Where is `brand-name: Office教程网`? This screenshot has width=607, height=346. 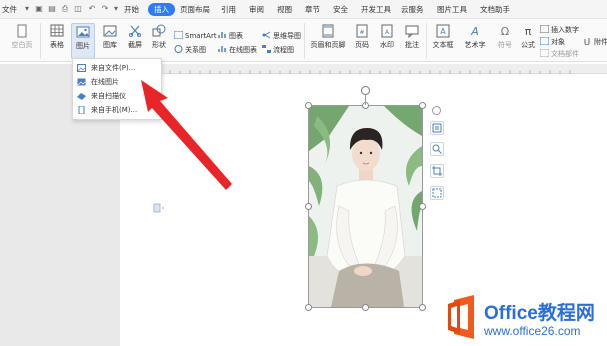
brand-name: Office教程网 is located at coordinates (539, 313).